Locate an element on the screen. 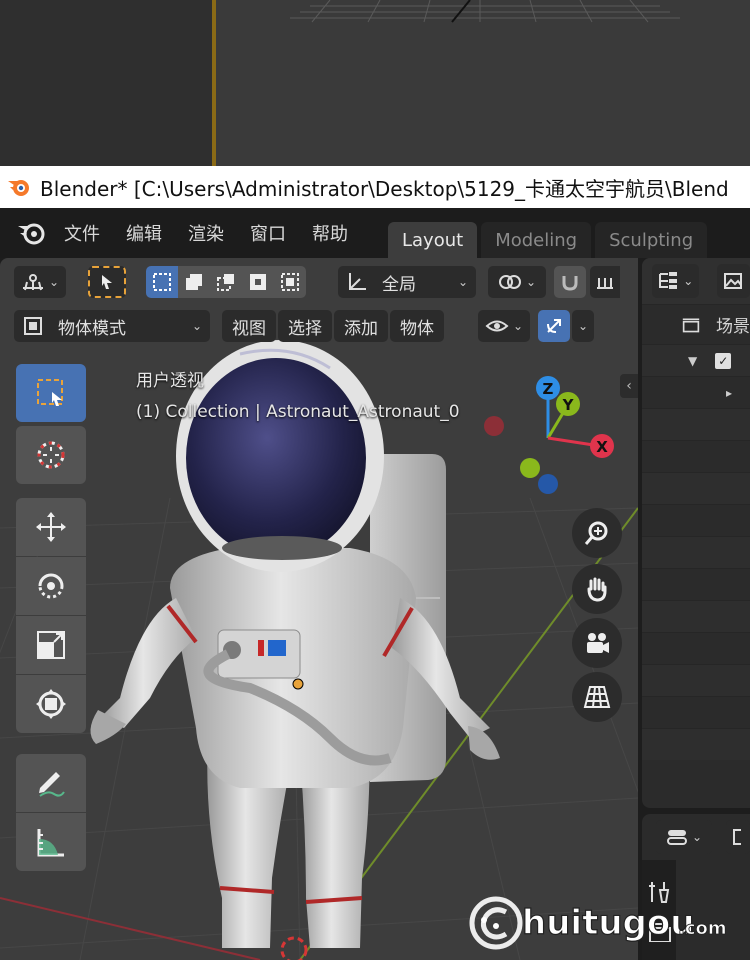 The width and height of the screenshot is (750, 960). select-tweak-button is located at coordinates (107, 282).